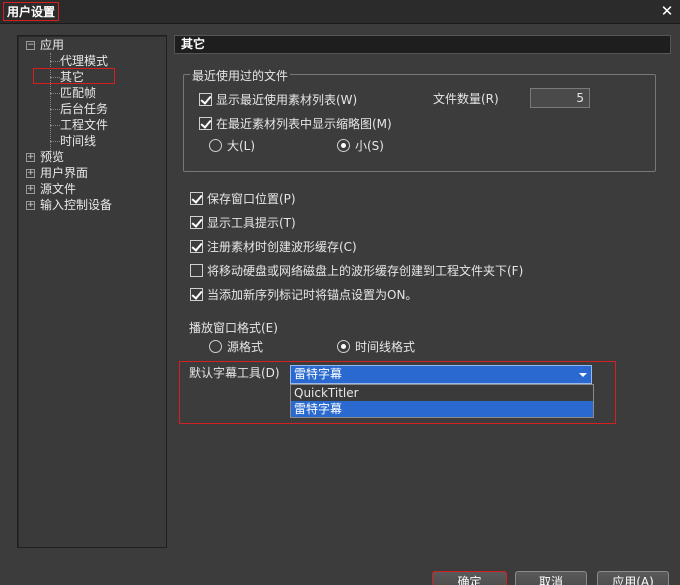  What do you see at coordinates (240, 75) in the screenshot?
I see `recent-files-legend: 最近使用过的文件` at bounding box center [240, 75].